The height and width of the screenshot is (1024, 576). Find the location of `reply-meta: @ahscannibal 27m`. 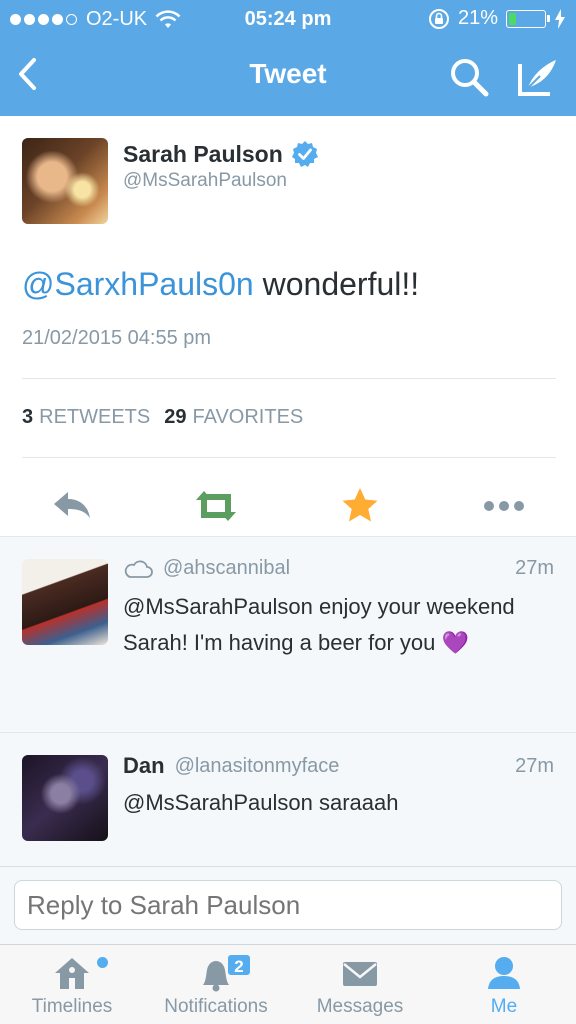

reply-meta: @ahscannibal 27m is located at coordinates (338, 568).